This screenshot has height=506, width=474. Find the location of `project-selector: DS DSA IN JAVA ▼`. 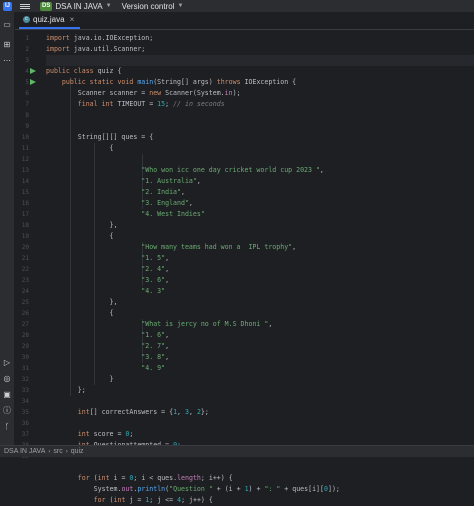

project-selector: DS DSA IN JAVA ▼ is located at coordinates (76, 6).